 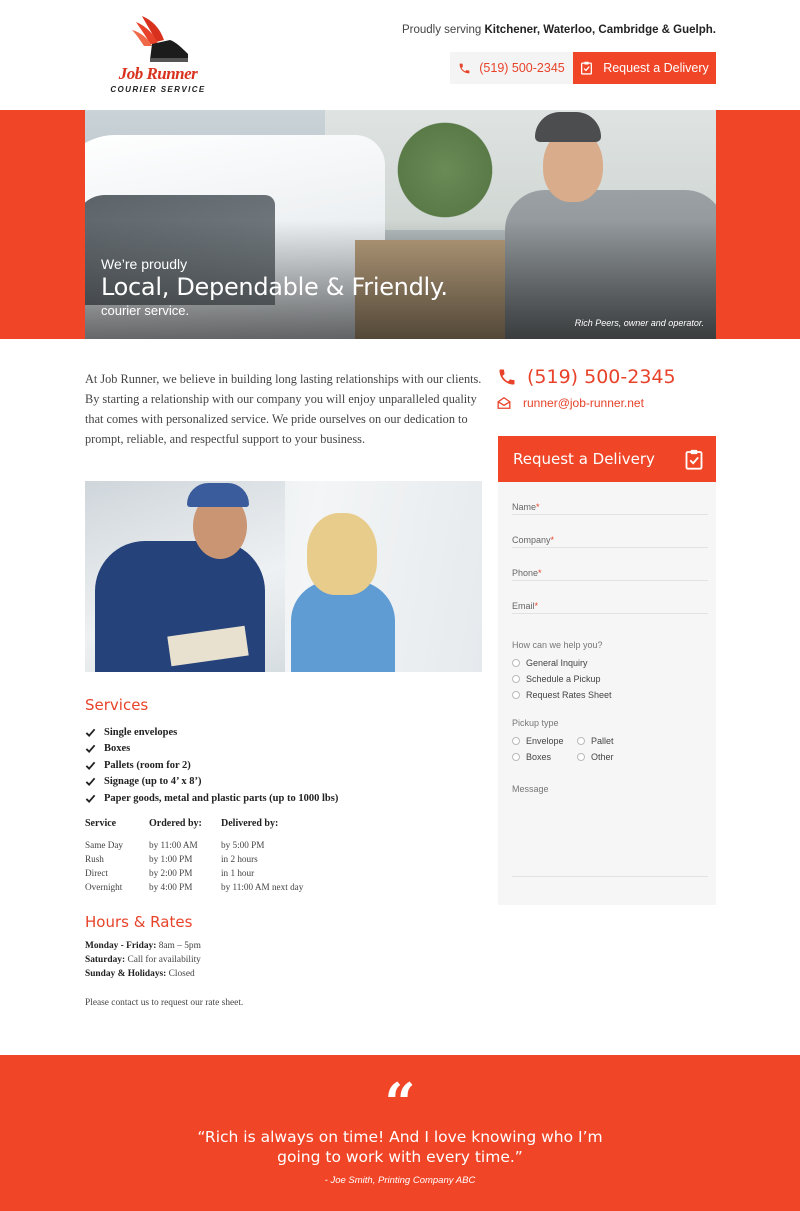 What do you see at coordinates (531, 540) in the screenshot?
I see `company-field-label: Company` at bounding box center [531, 540].